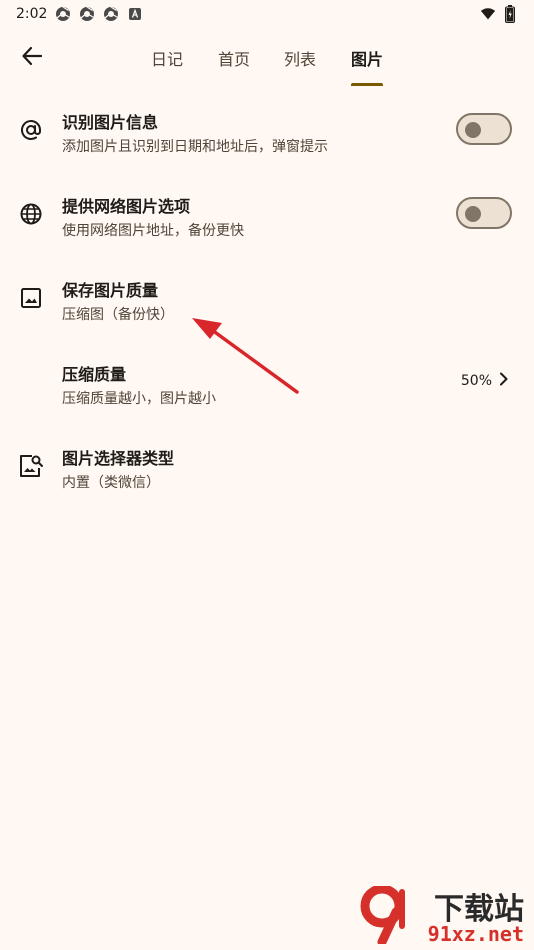 The width and height of the screenshot is (534, 950). I want to click on watermark-logo-icon, so click(382, 915).